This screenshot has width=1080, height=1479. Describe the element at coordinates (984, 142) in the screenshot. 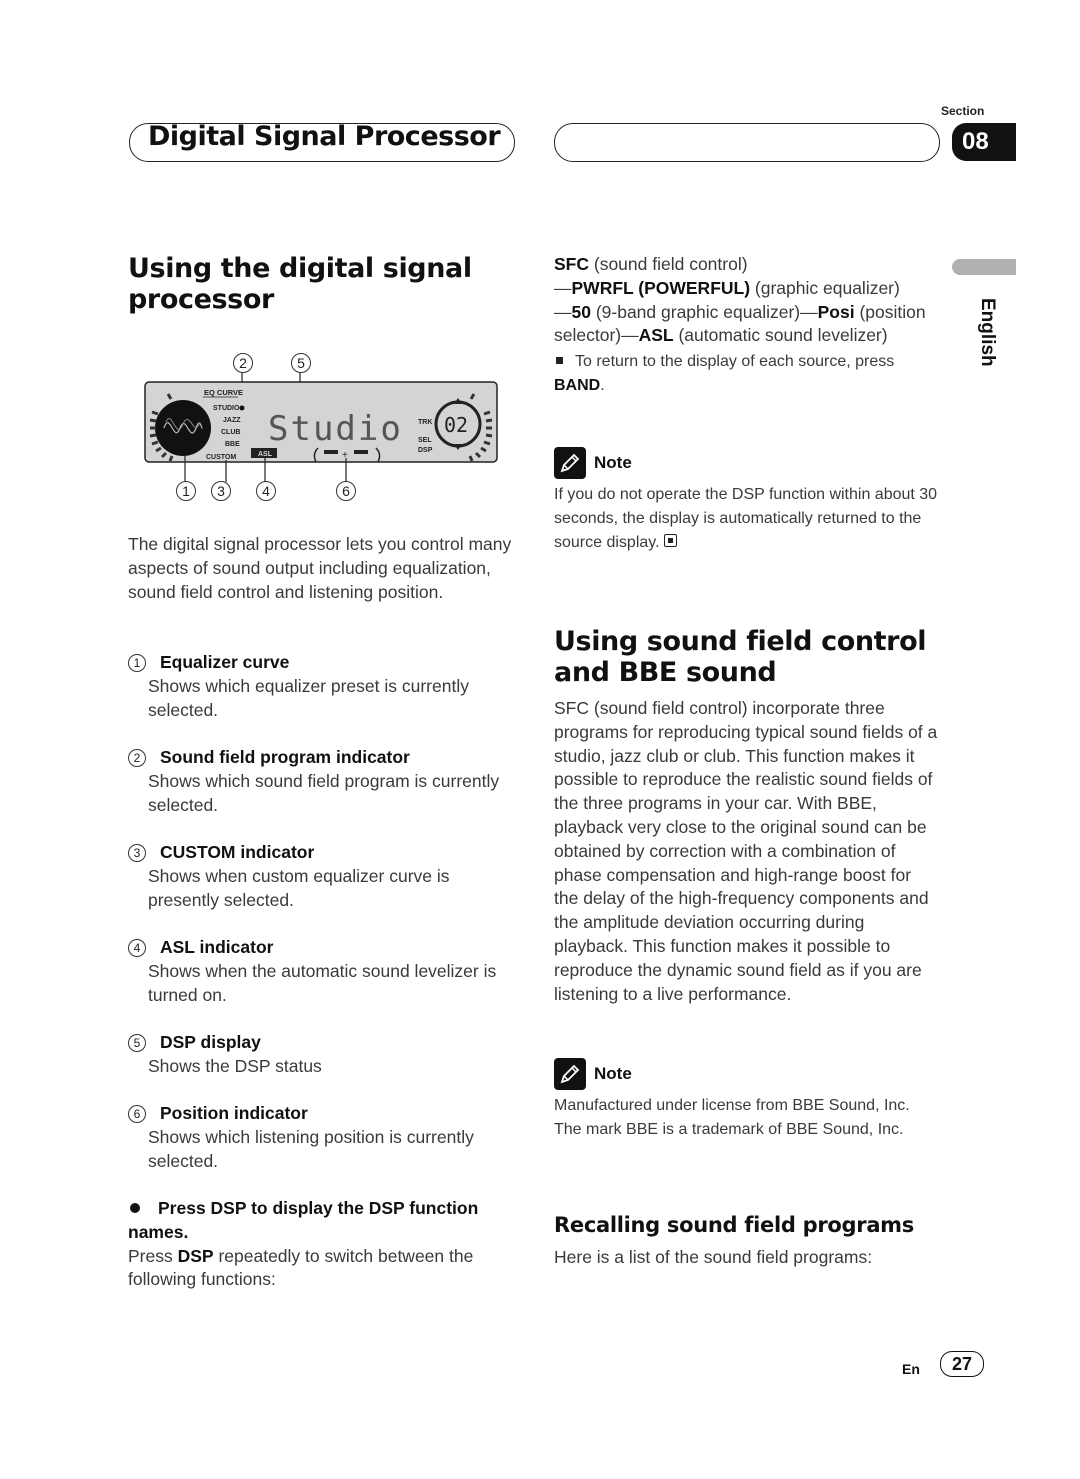

I see `section-number-badge: 08` at that location.